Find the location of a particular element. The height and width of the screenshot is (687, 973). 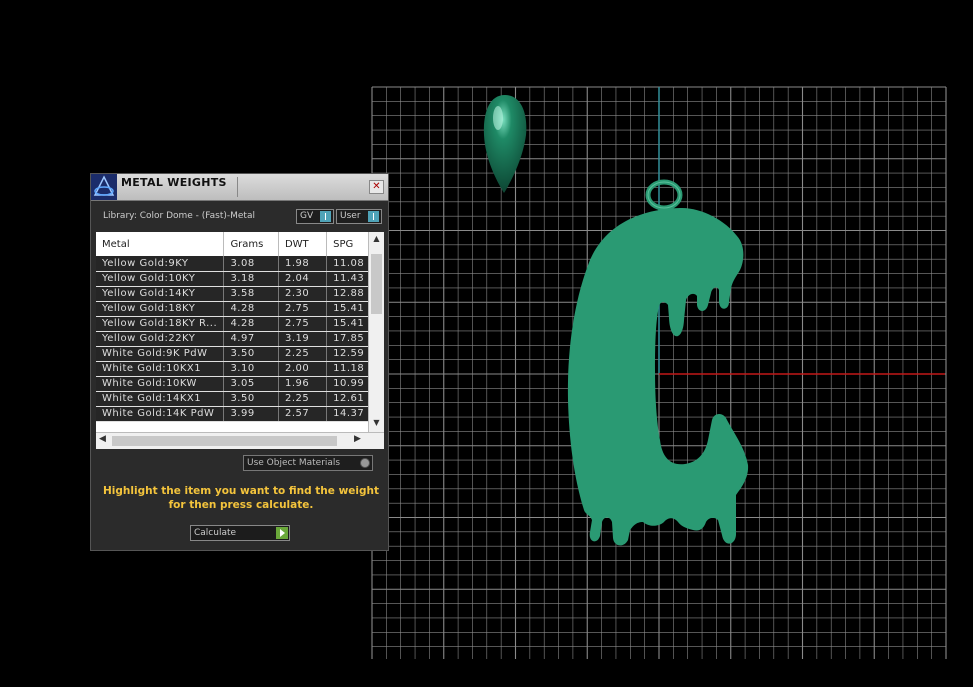

drop-gem-model is located at coordinates (505, 144).